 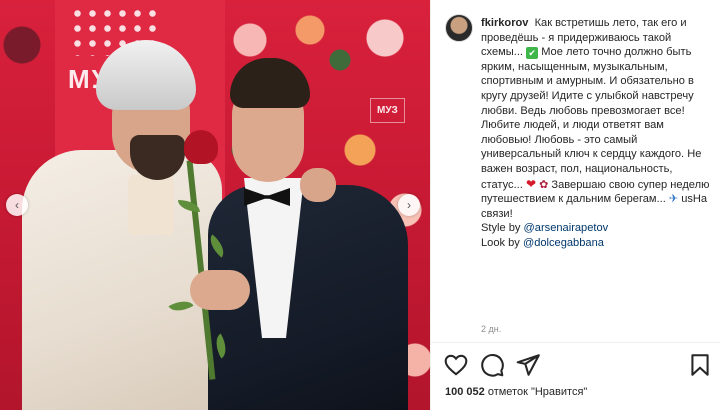 What do you see at coordinates (151, 205) in the screenshot?
I see `shirt-collar` at bounding box center [151, 205].